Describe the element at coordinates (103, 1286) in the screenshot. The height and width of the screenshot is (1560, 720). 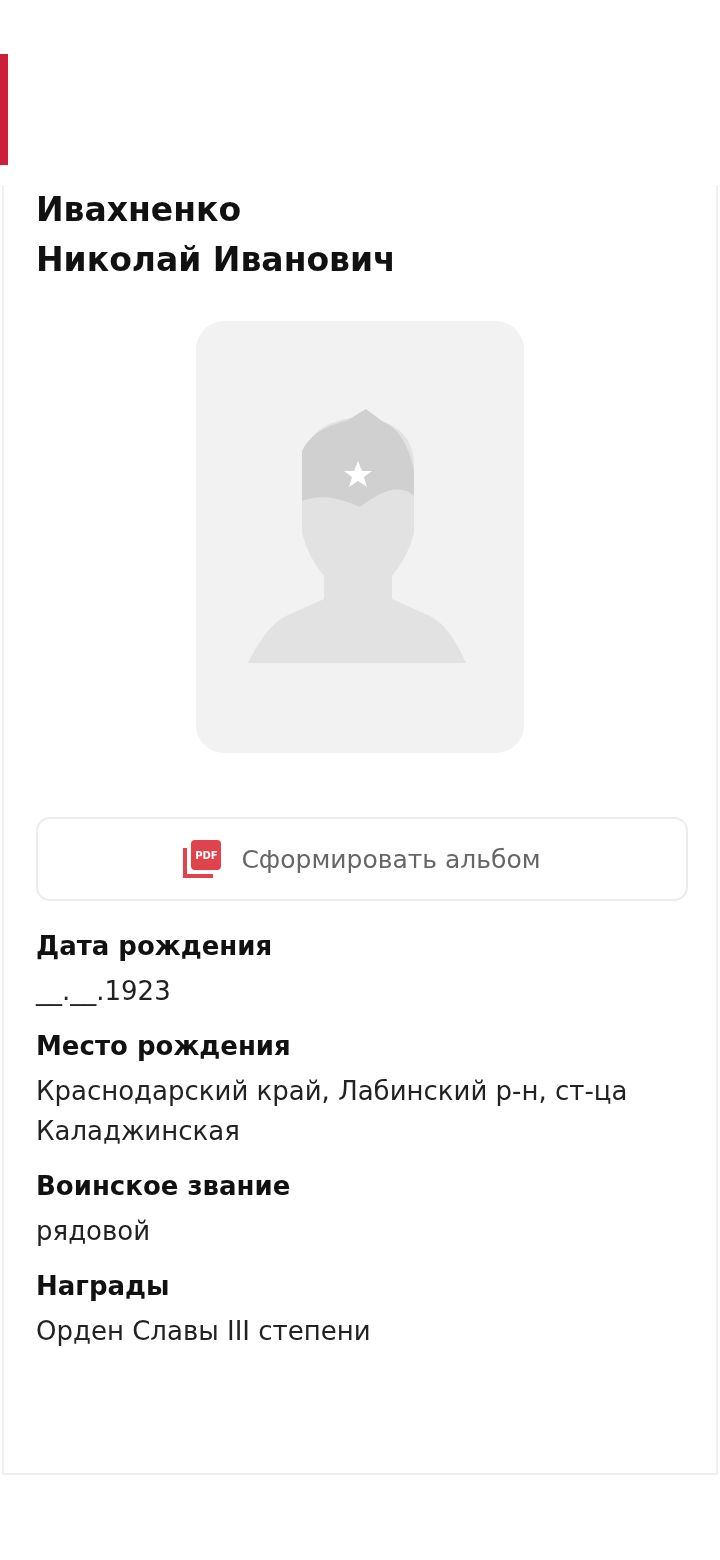
I see `field-label: Награды` at that location.